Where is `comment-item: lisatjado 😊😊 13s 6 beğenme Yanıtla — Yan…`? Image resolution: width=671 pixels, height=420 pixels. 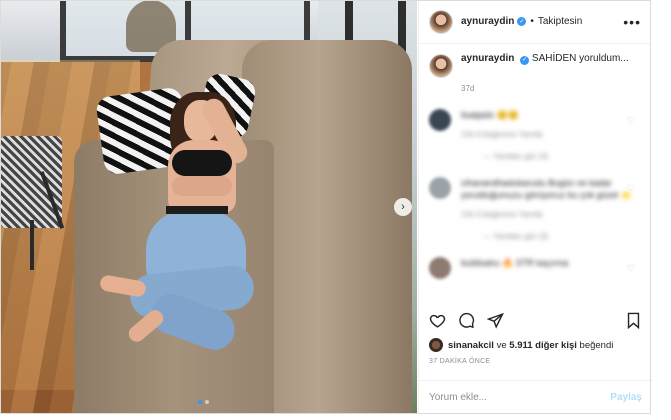 comment-item: lisatjado 😊😊 13s 6 beğenme Yanıtla — Yan… is located at coordinates (535, 136).